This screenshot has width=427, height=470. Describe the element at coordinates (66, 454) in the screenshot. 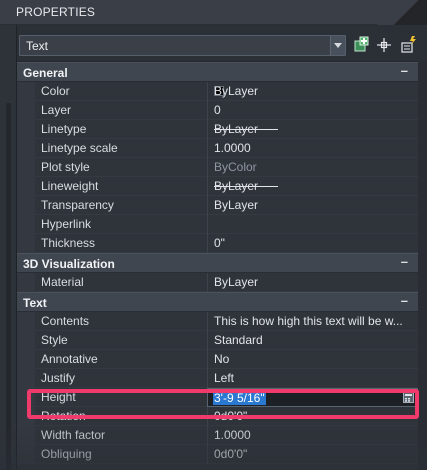

I see `property-name: Obliquing` at that location.